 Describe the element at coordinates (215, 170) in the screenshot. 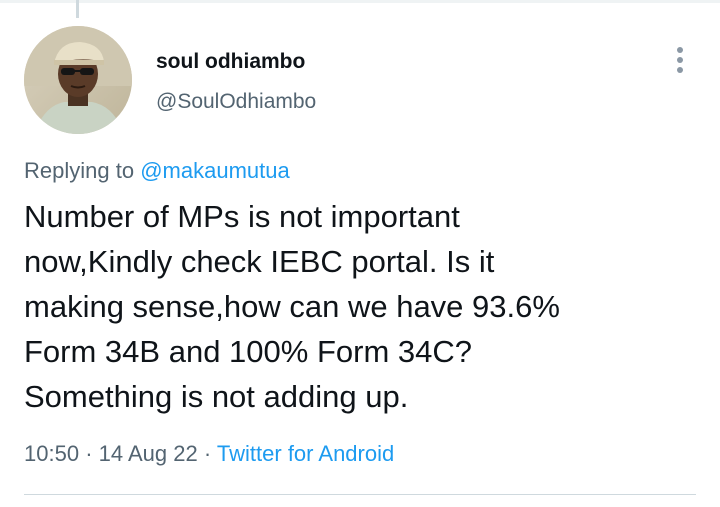

I see `reply-mention-link: @makaumutua` at that location.